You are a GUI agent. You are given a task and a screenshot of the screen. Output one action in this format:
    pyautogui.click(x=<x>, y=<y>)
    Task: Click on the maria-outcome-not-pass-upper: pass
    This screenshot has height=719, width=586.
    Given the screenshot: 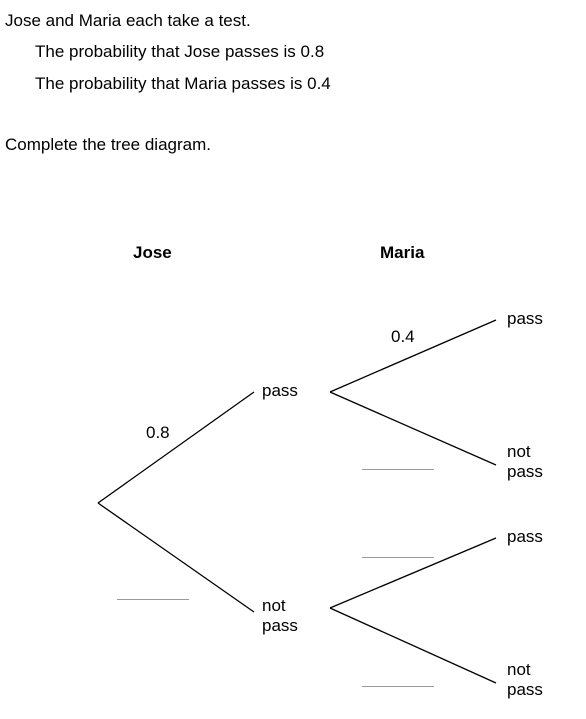 What is the action you would take?
    pyautogui.click(x=525, y=471)
    